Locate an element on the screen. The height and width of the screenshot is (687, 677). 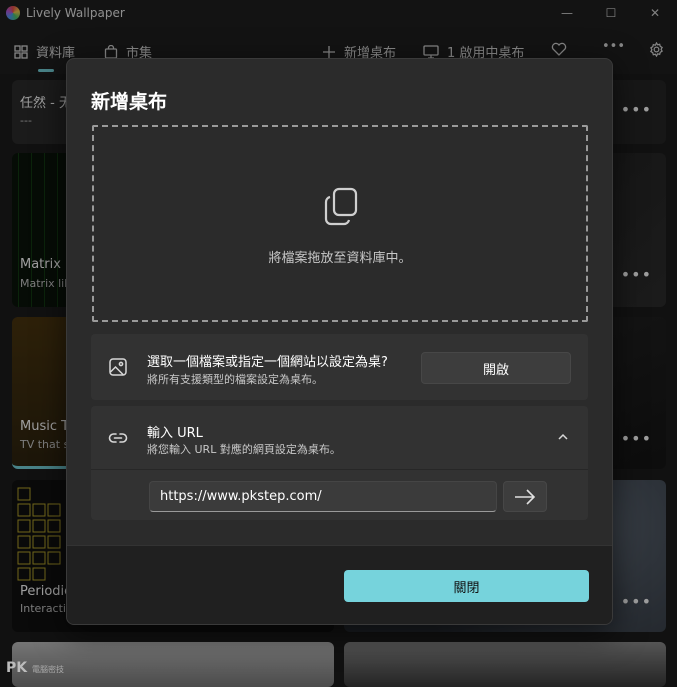
choose-file-heading: 選取一個檔案或指定一個網站以設定為桌? is located at coordinates (267, 362).